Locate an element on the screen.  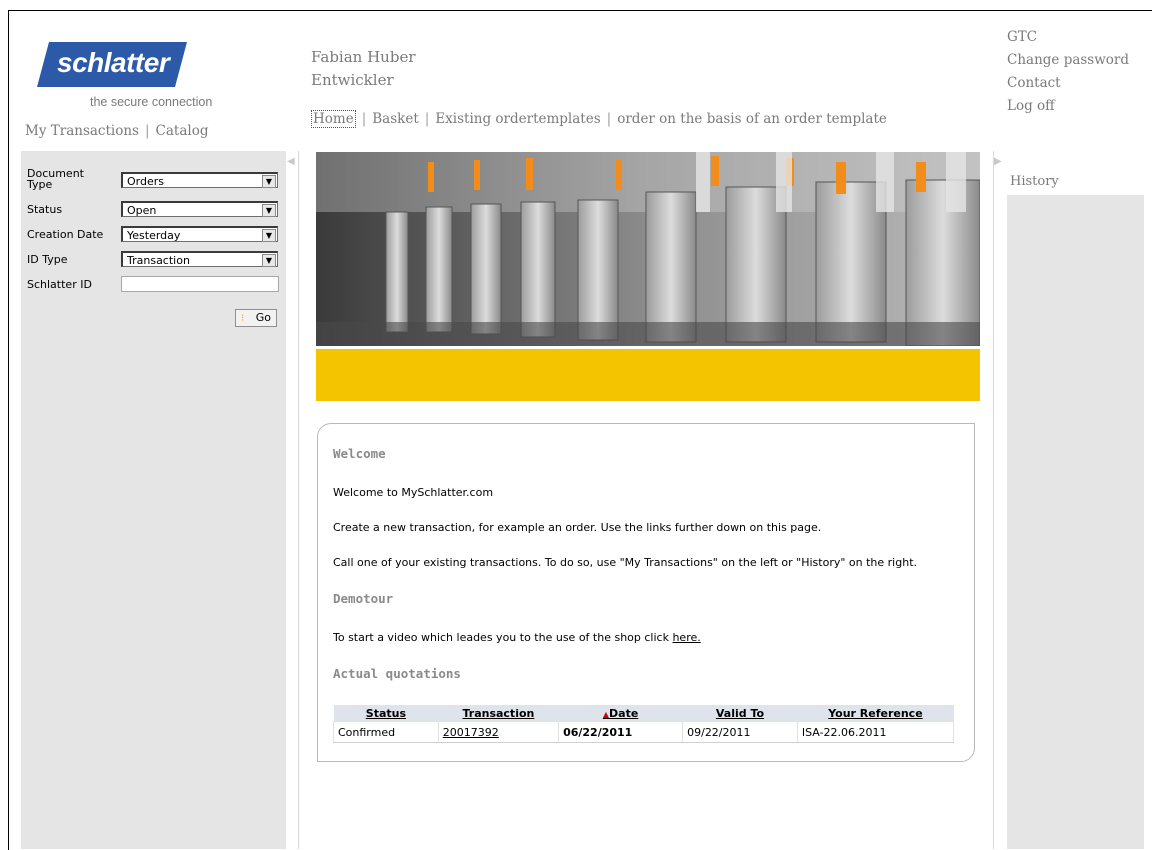
go-label: Go is located at coordinates (263, 317).